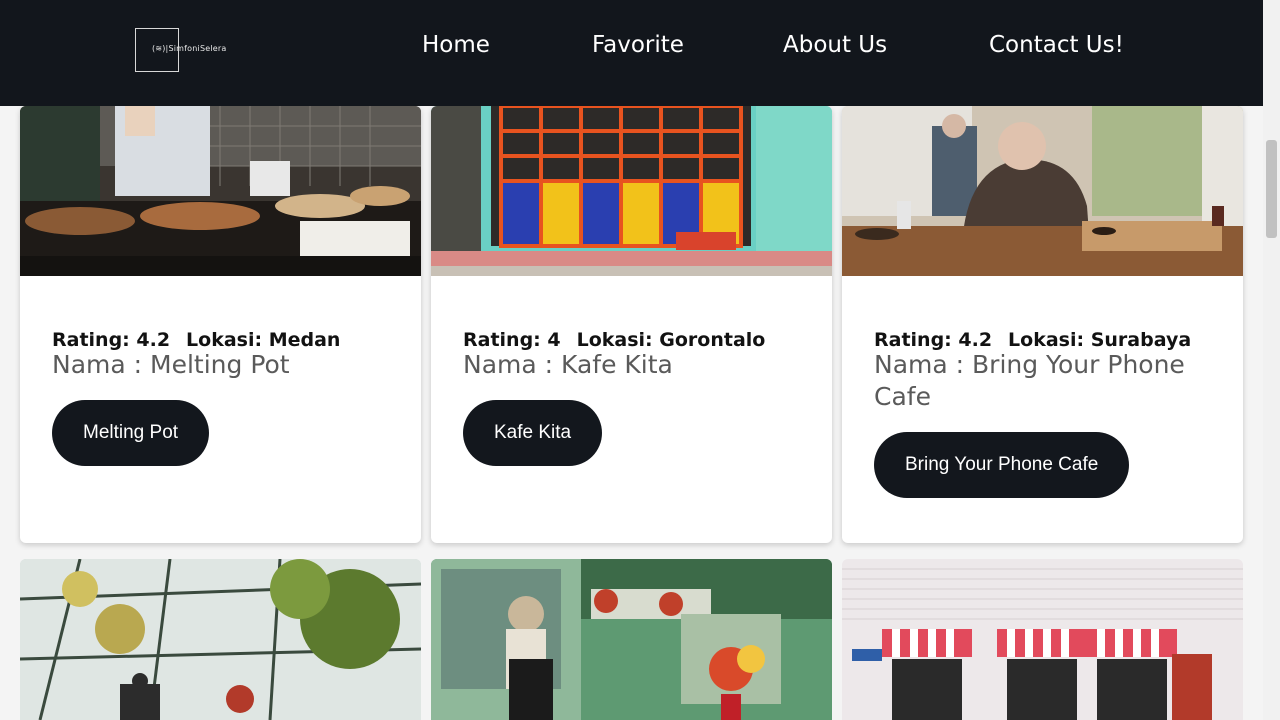 The width and height of the screenshot is (1280, 720). Describe the element at coordinates (638, 45) in the screenshot. I see `nav-favorite-link: Favorite` at that location.